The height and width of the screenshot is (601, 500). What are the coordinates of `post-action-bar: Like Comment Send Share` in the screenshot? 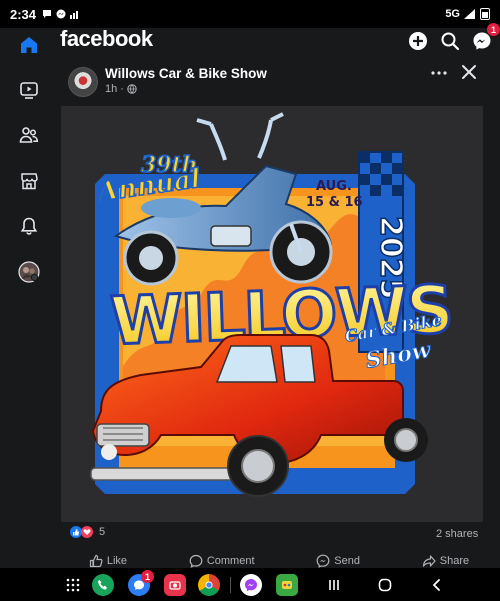 It's located at (279, 559).